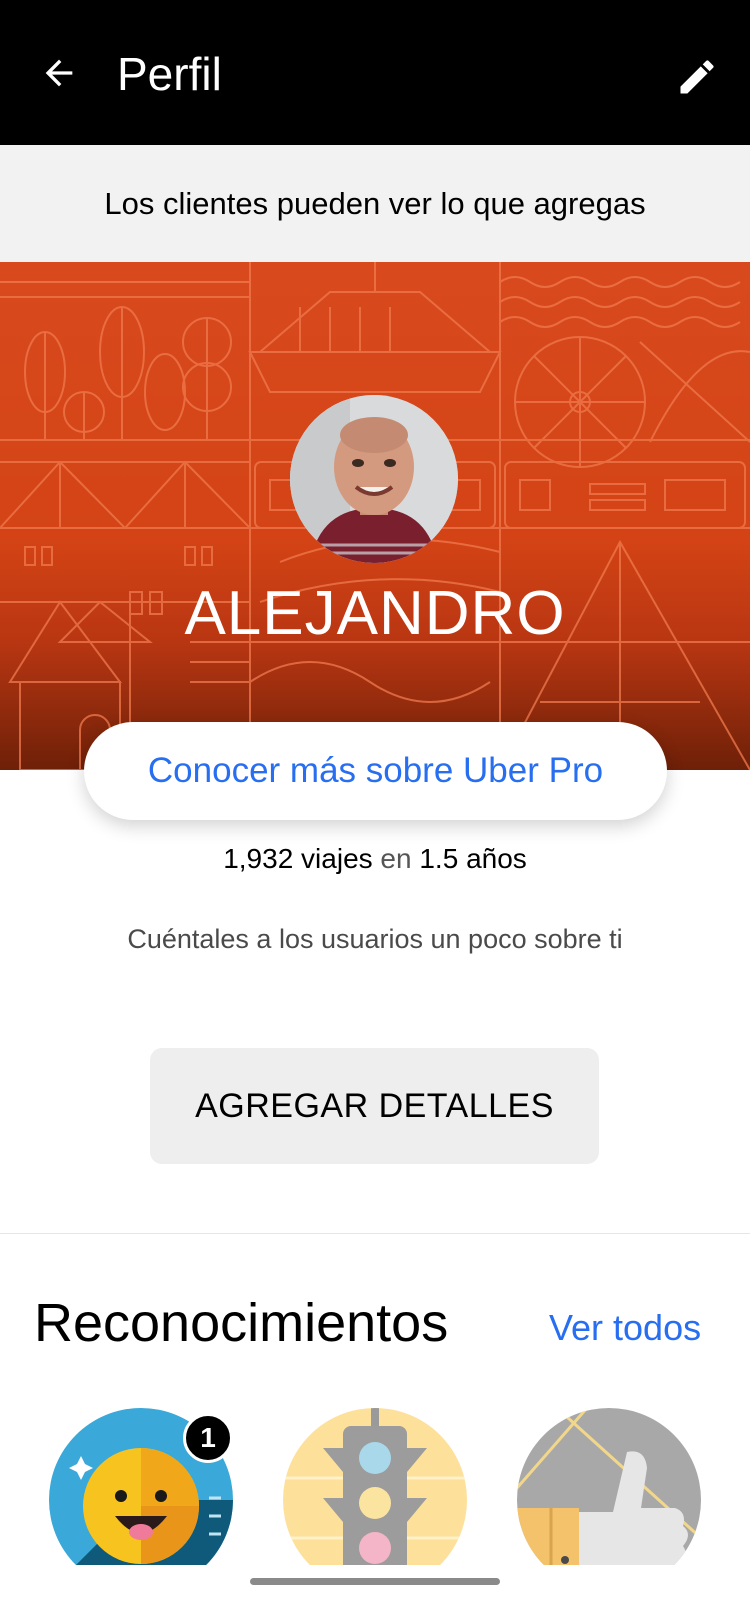 The image size is (750, 1600). What do you see at coordinates (375, 1233) in the screenshot?
I see `section-divider` at bounding box center [375, 1233].